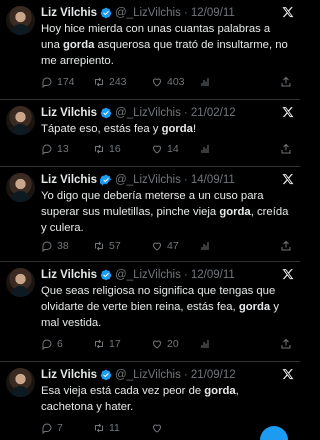  I want to click on tweet-header: Liz Vilchis @_LizVilchis · 12/09/11, so click(167, 275).